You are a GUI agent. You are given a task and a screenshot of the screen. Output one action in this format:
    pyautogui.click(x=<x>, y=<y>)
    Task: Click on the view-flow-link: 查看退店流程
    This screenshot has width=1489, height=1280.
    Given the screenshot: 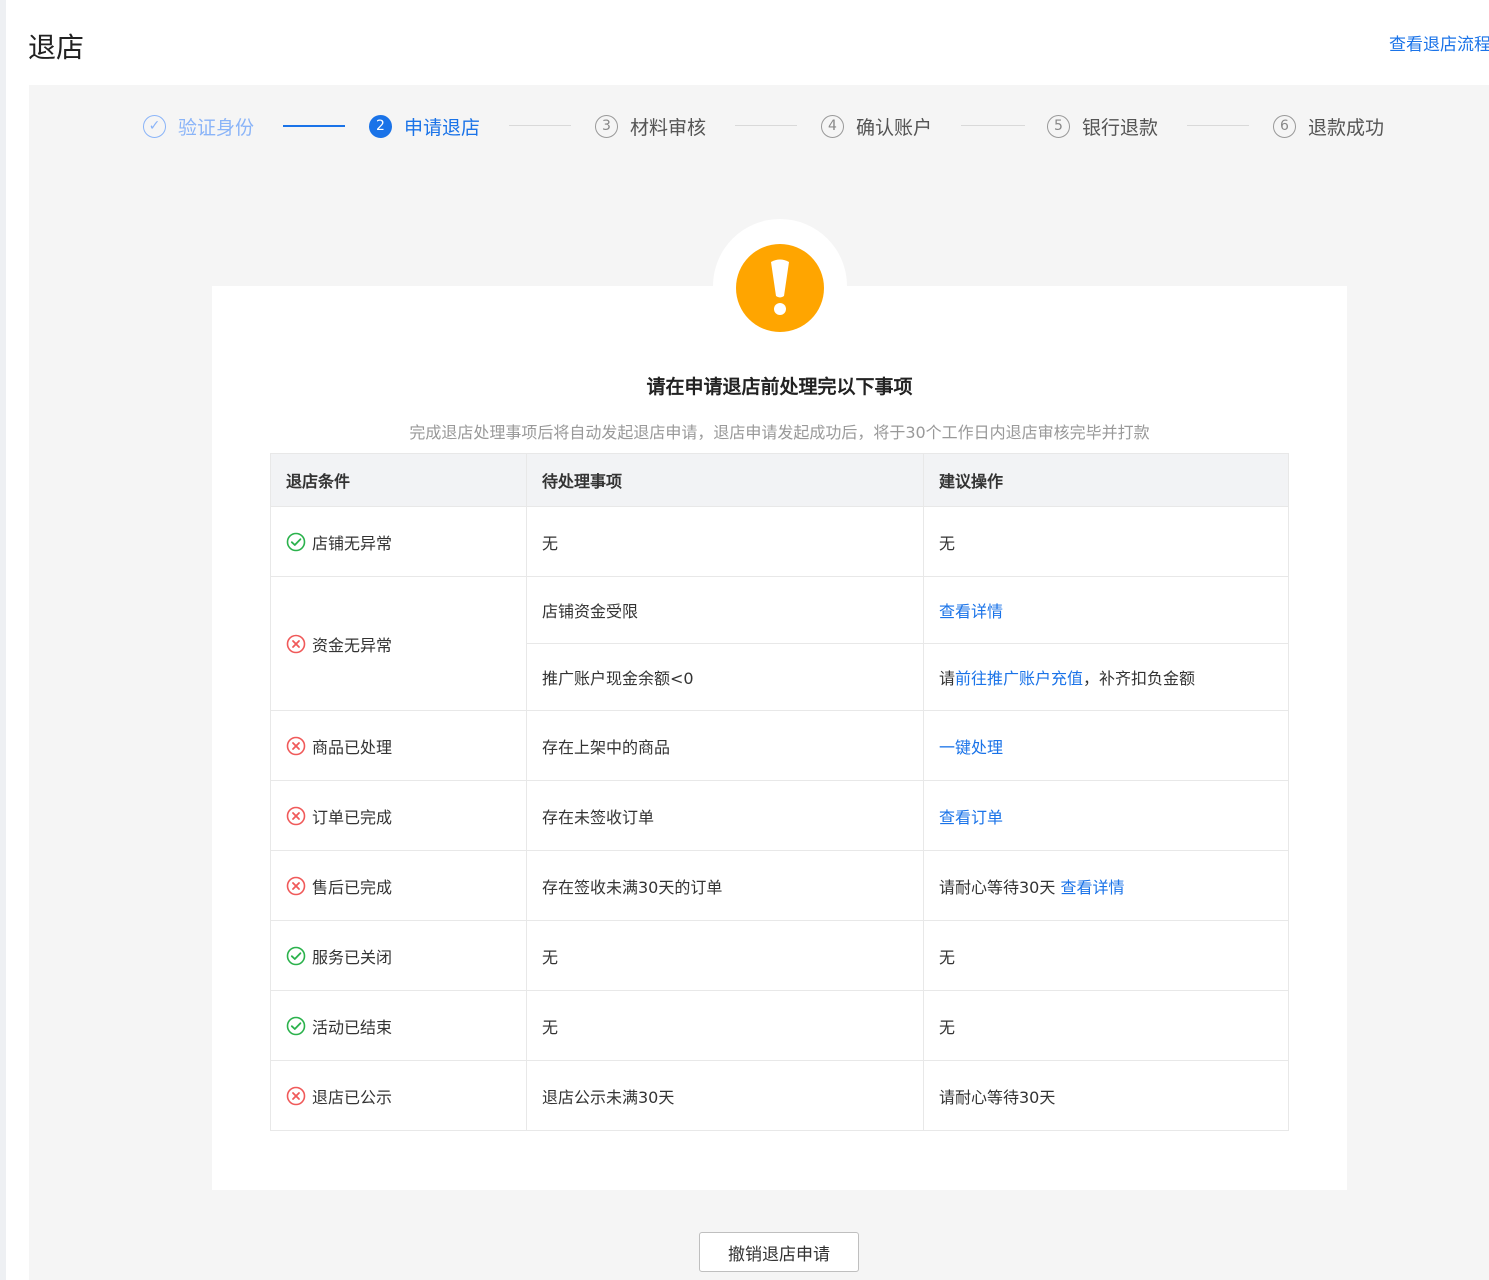 What is the action you would take?
    pyautogui.click(x=1439, y=42)
    